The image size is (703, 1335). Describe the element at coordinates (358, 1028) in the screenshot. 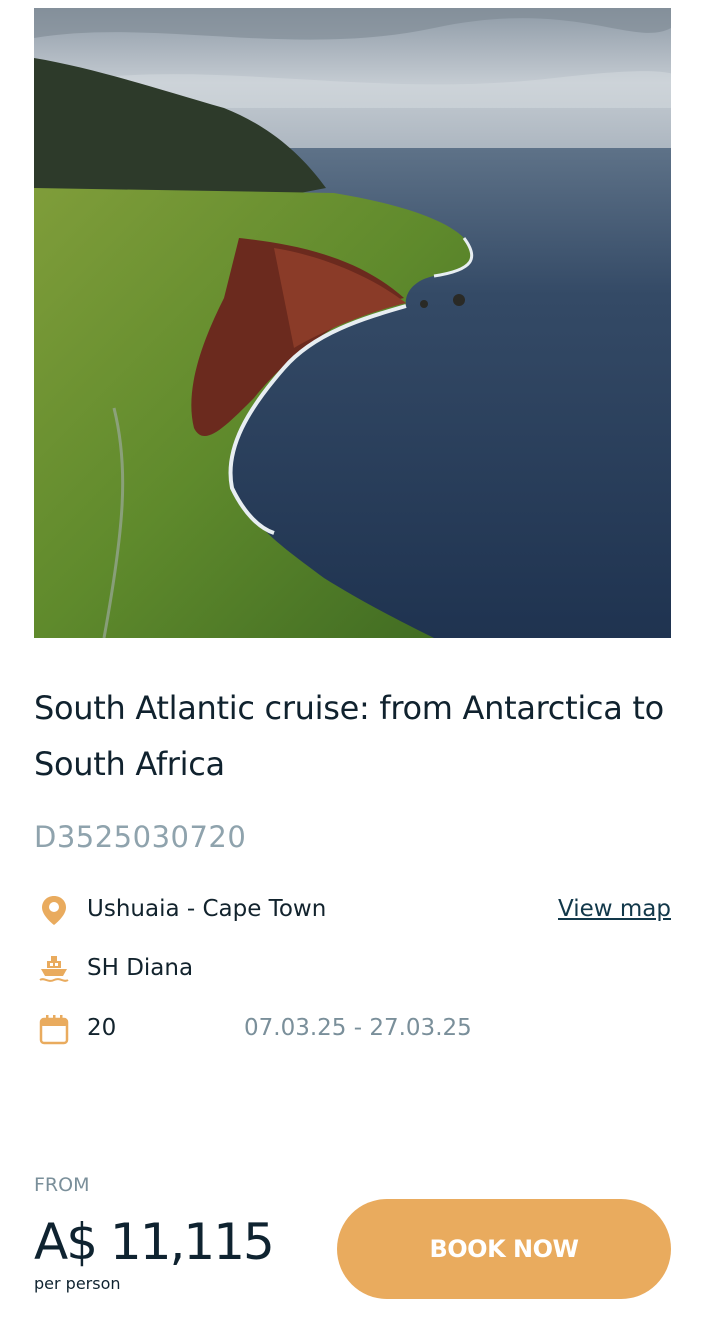

I see `date-range: 07.03.25 - 27.03.25` at that location.